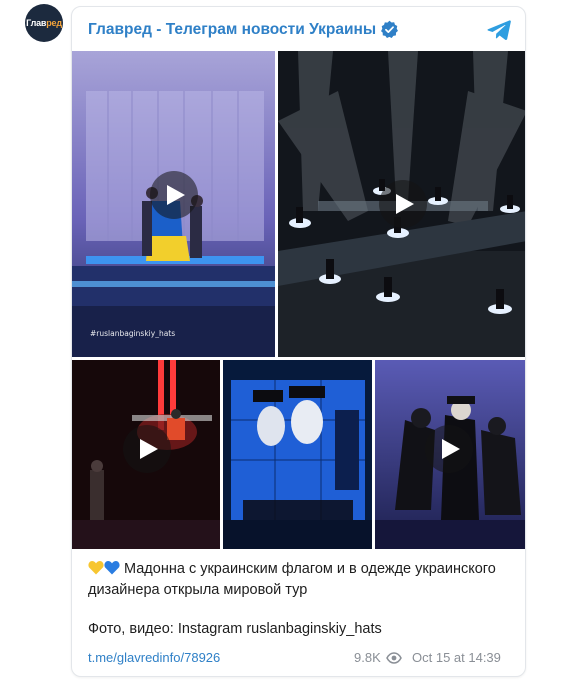  What do you see at coordinates (367, 657) in the screenshot?
I see `views-count: 9.8K` at bounding box center [367, 657].